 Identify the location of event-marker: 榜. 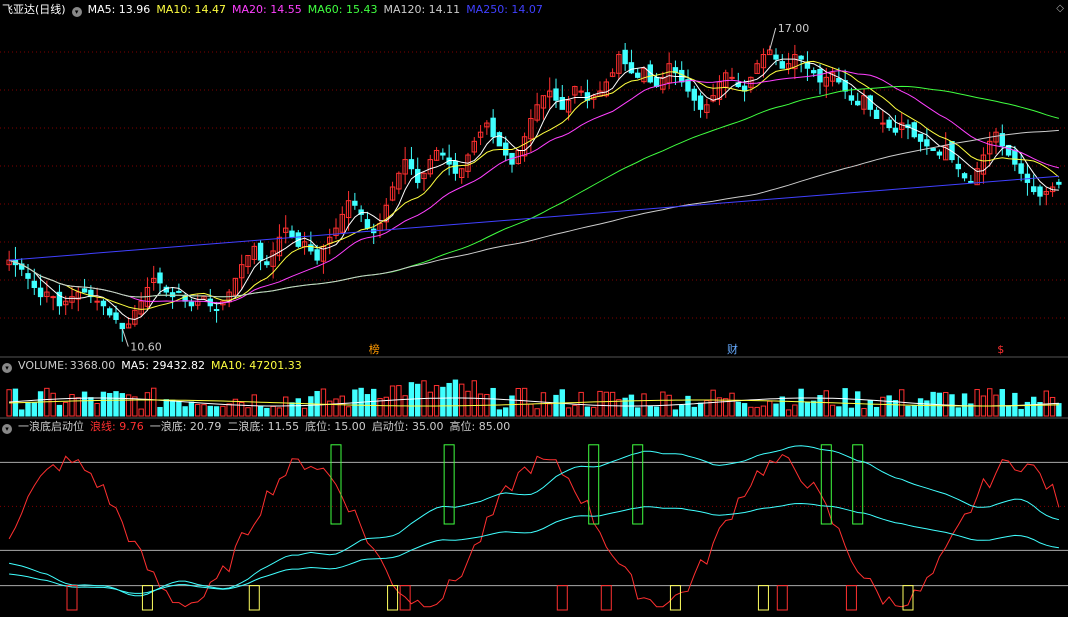
(374, 349).